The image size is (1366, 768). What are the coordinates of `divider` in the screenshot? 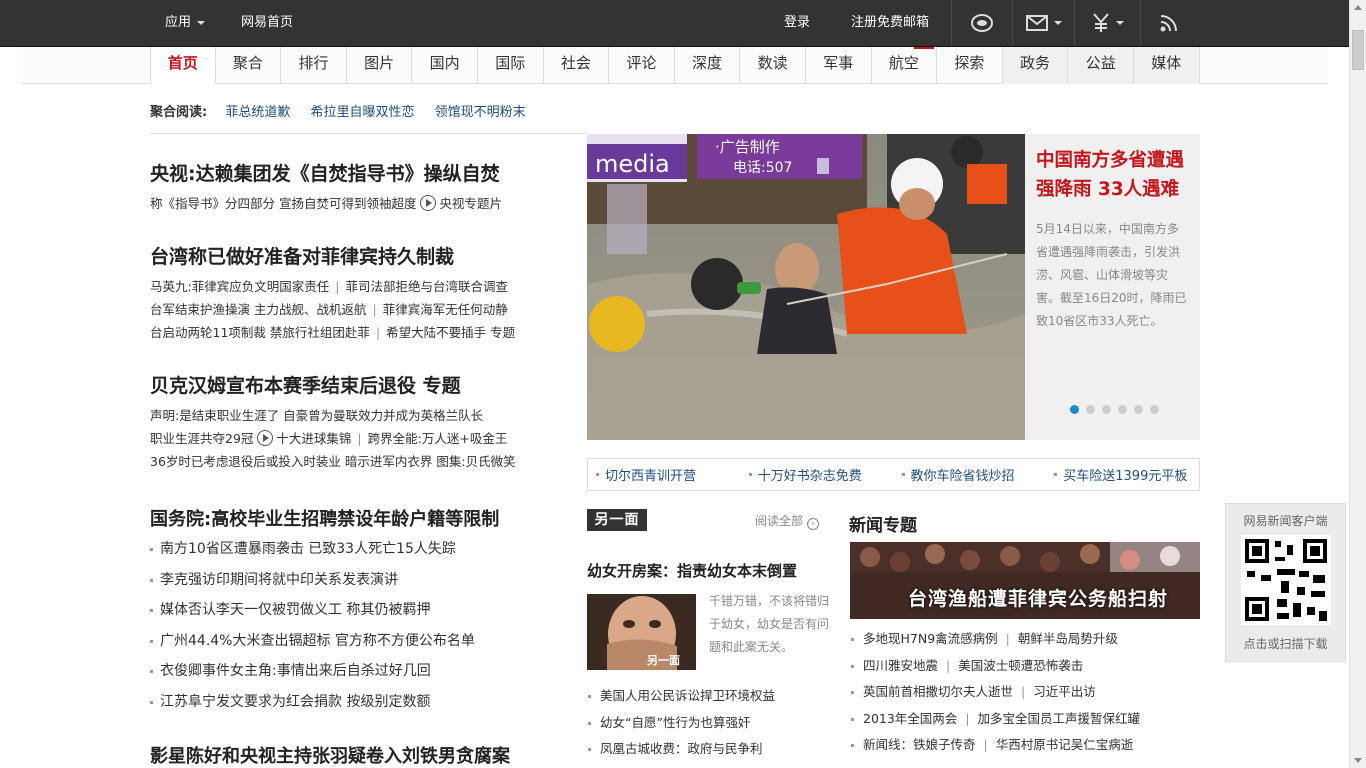 It's located at (368, 133).